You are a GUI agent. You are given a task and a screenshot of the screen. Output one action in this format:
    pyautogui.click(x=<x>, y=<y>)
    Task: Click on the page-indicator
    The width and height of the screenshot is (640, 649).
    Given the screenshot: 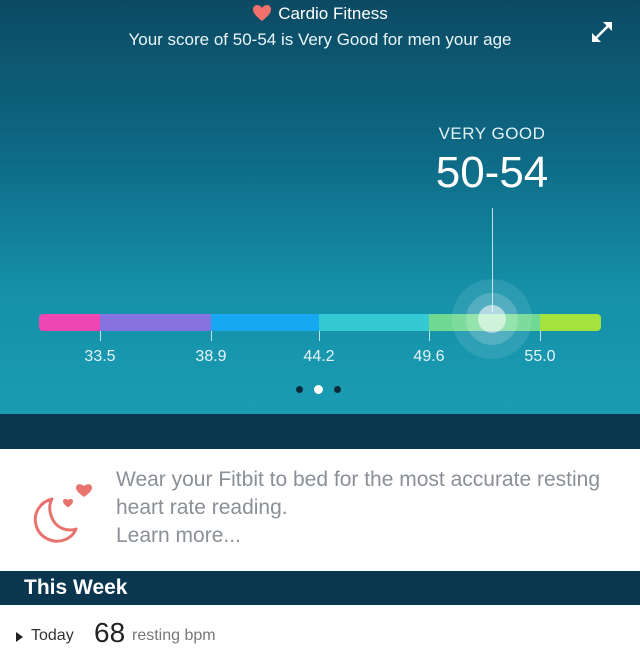 What is the action you would take?
    pyautogui.click(x=318, y=389)
    